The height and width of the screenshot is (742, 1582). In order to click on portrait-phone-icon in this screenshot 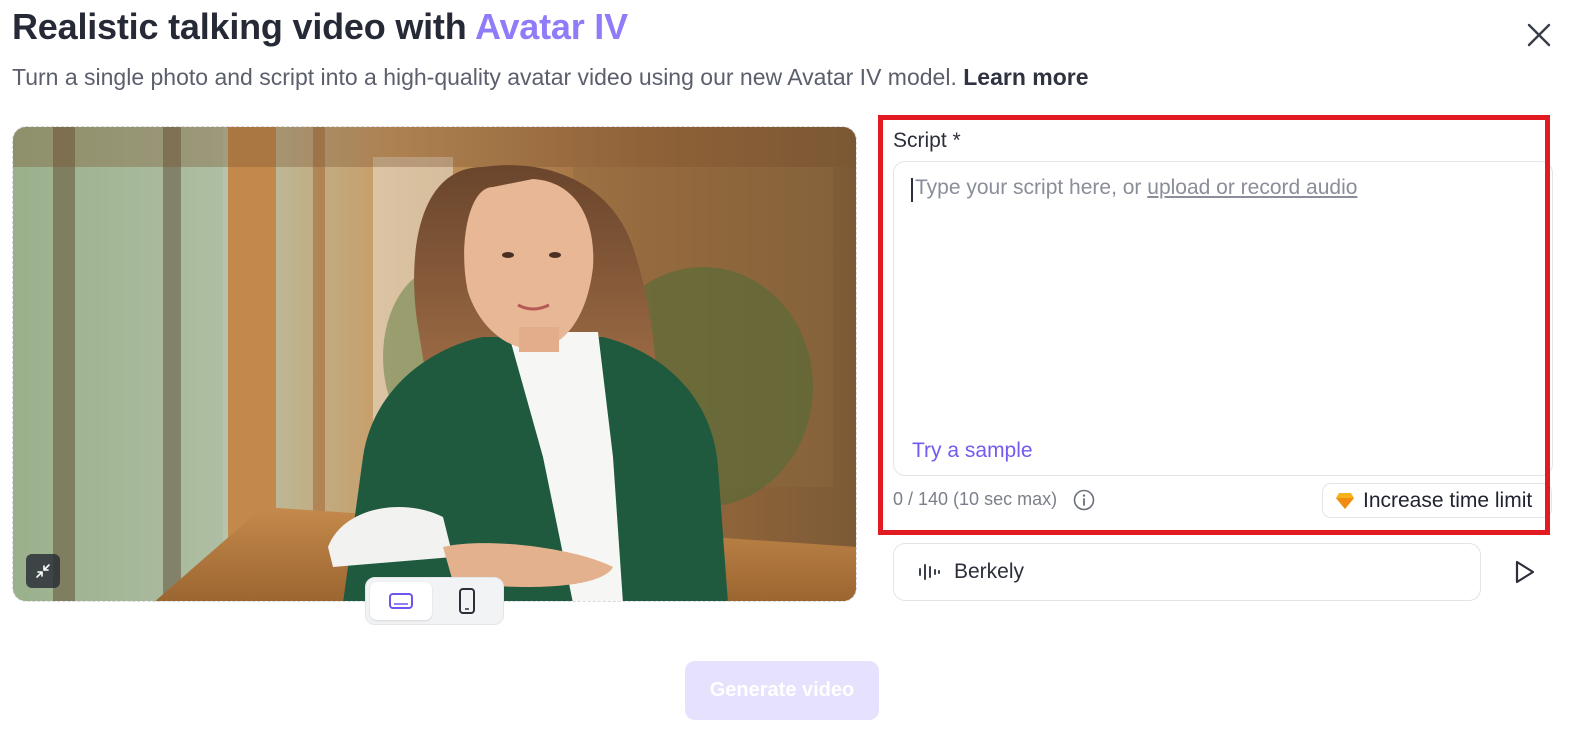, I will do `click(467, 601)`.